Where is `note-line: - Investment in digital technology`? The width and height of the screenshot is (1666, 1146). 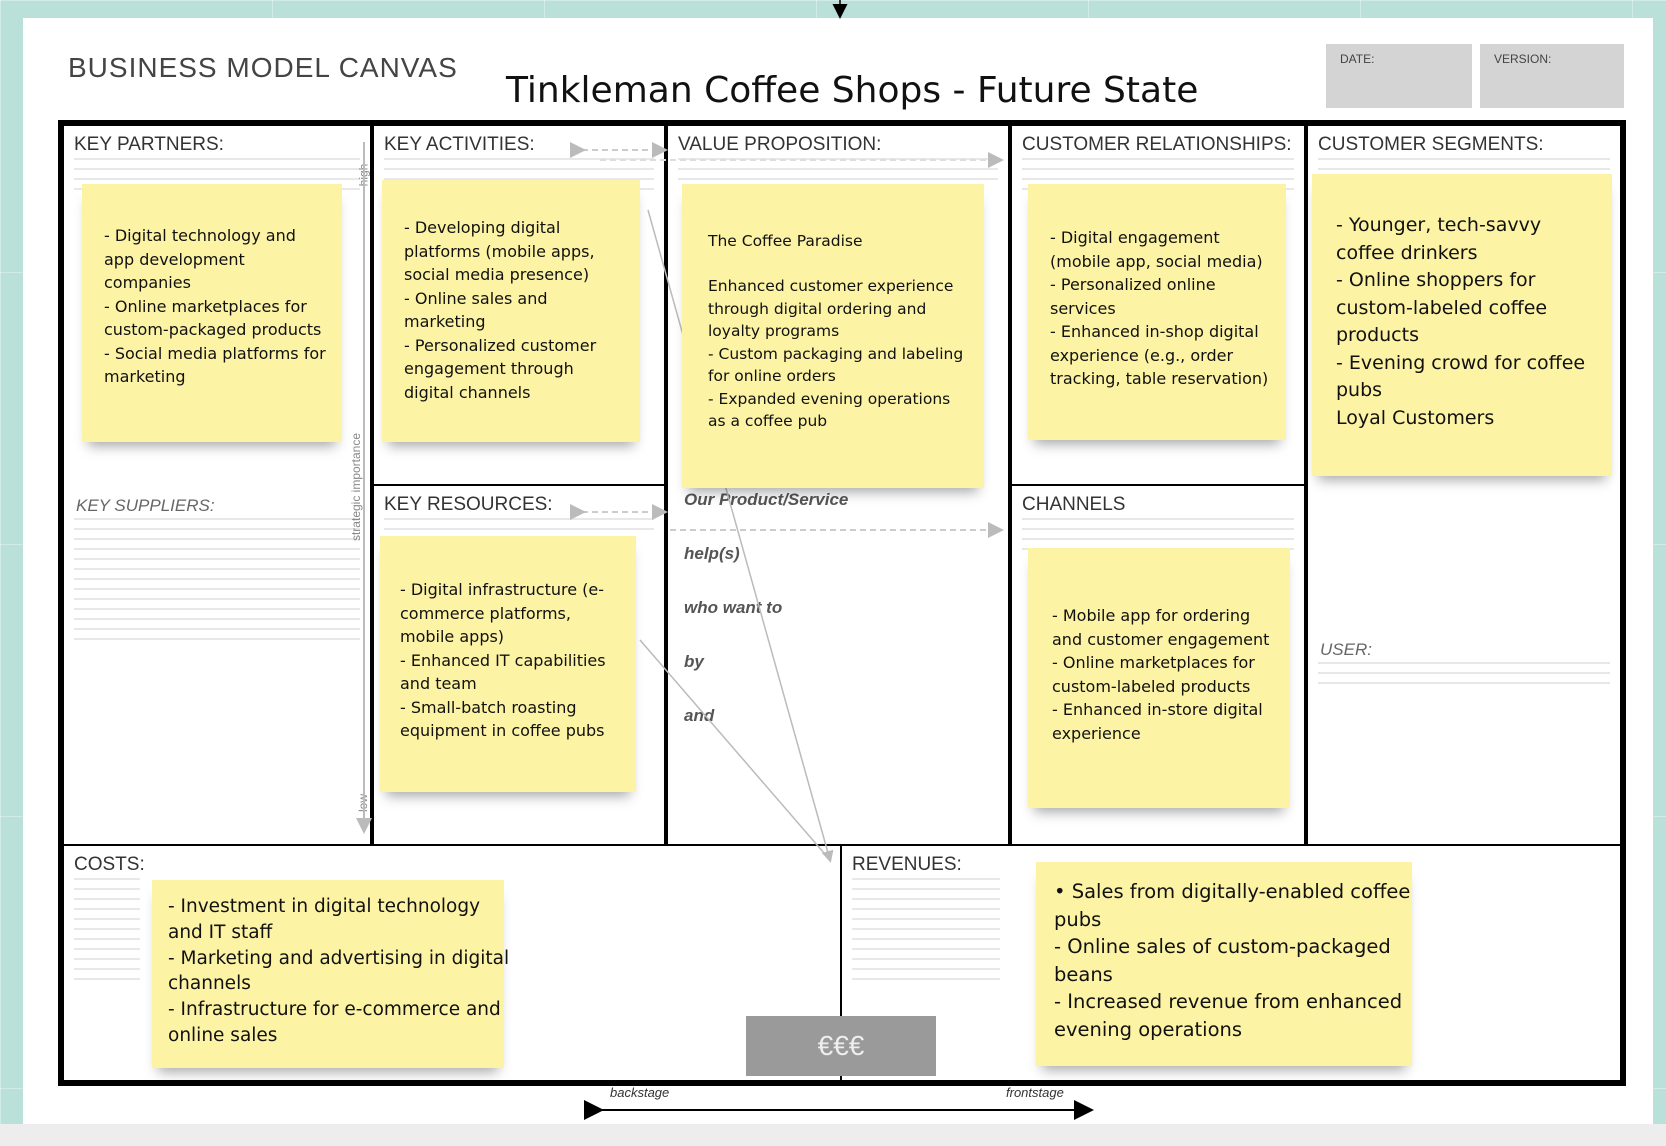
note-line: - Investment in digital technology is located at coordinates (324, 906).